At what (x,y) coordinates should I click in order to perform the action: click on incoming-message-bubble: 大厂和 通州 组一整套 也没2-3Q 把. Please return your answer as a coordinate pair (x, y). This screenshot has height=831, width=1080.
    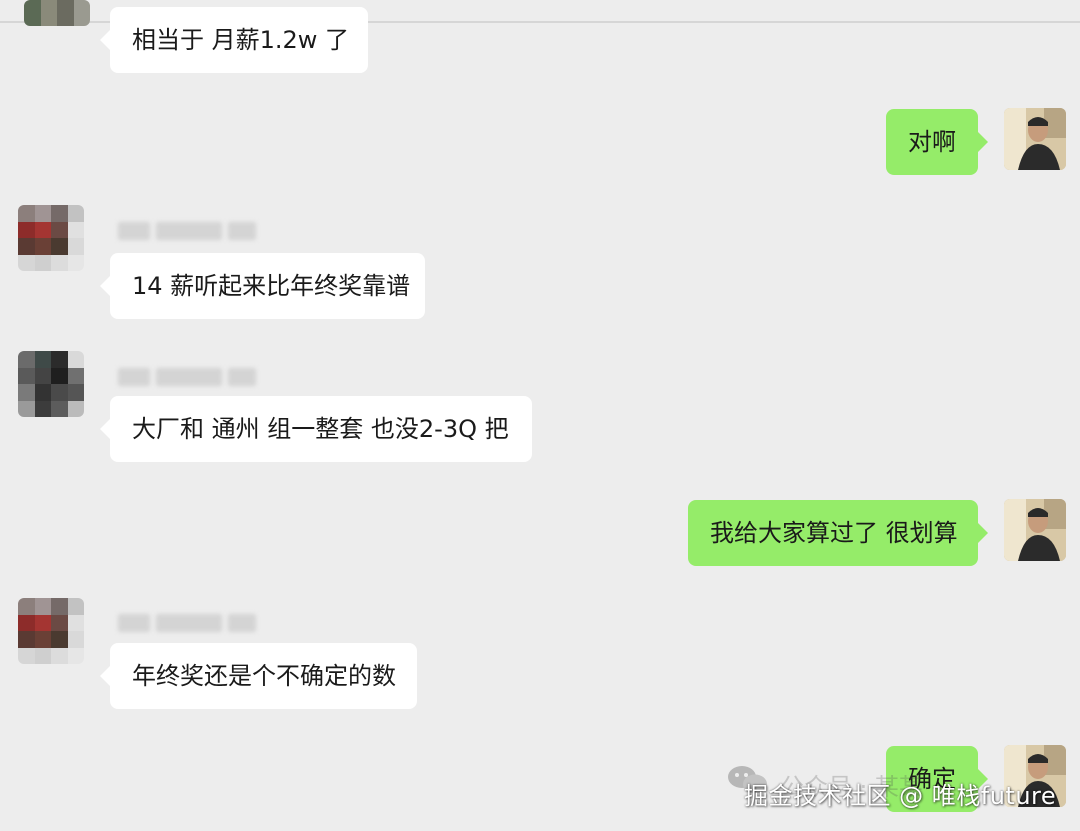
    Looking at the image, I should click on (316, 429).